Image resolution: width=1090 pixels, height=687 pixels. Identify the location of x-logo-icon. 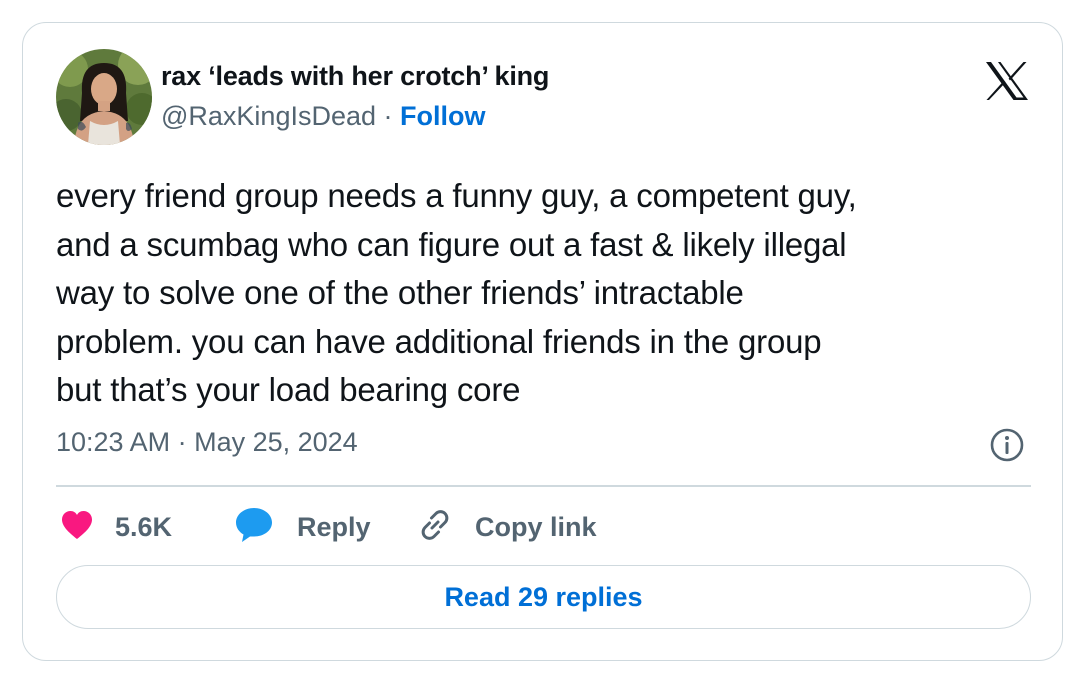
(1007, 81).